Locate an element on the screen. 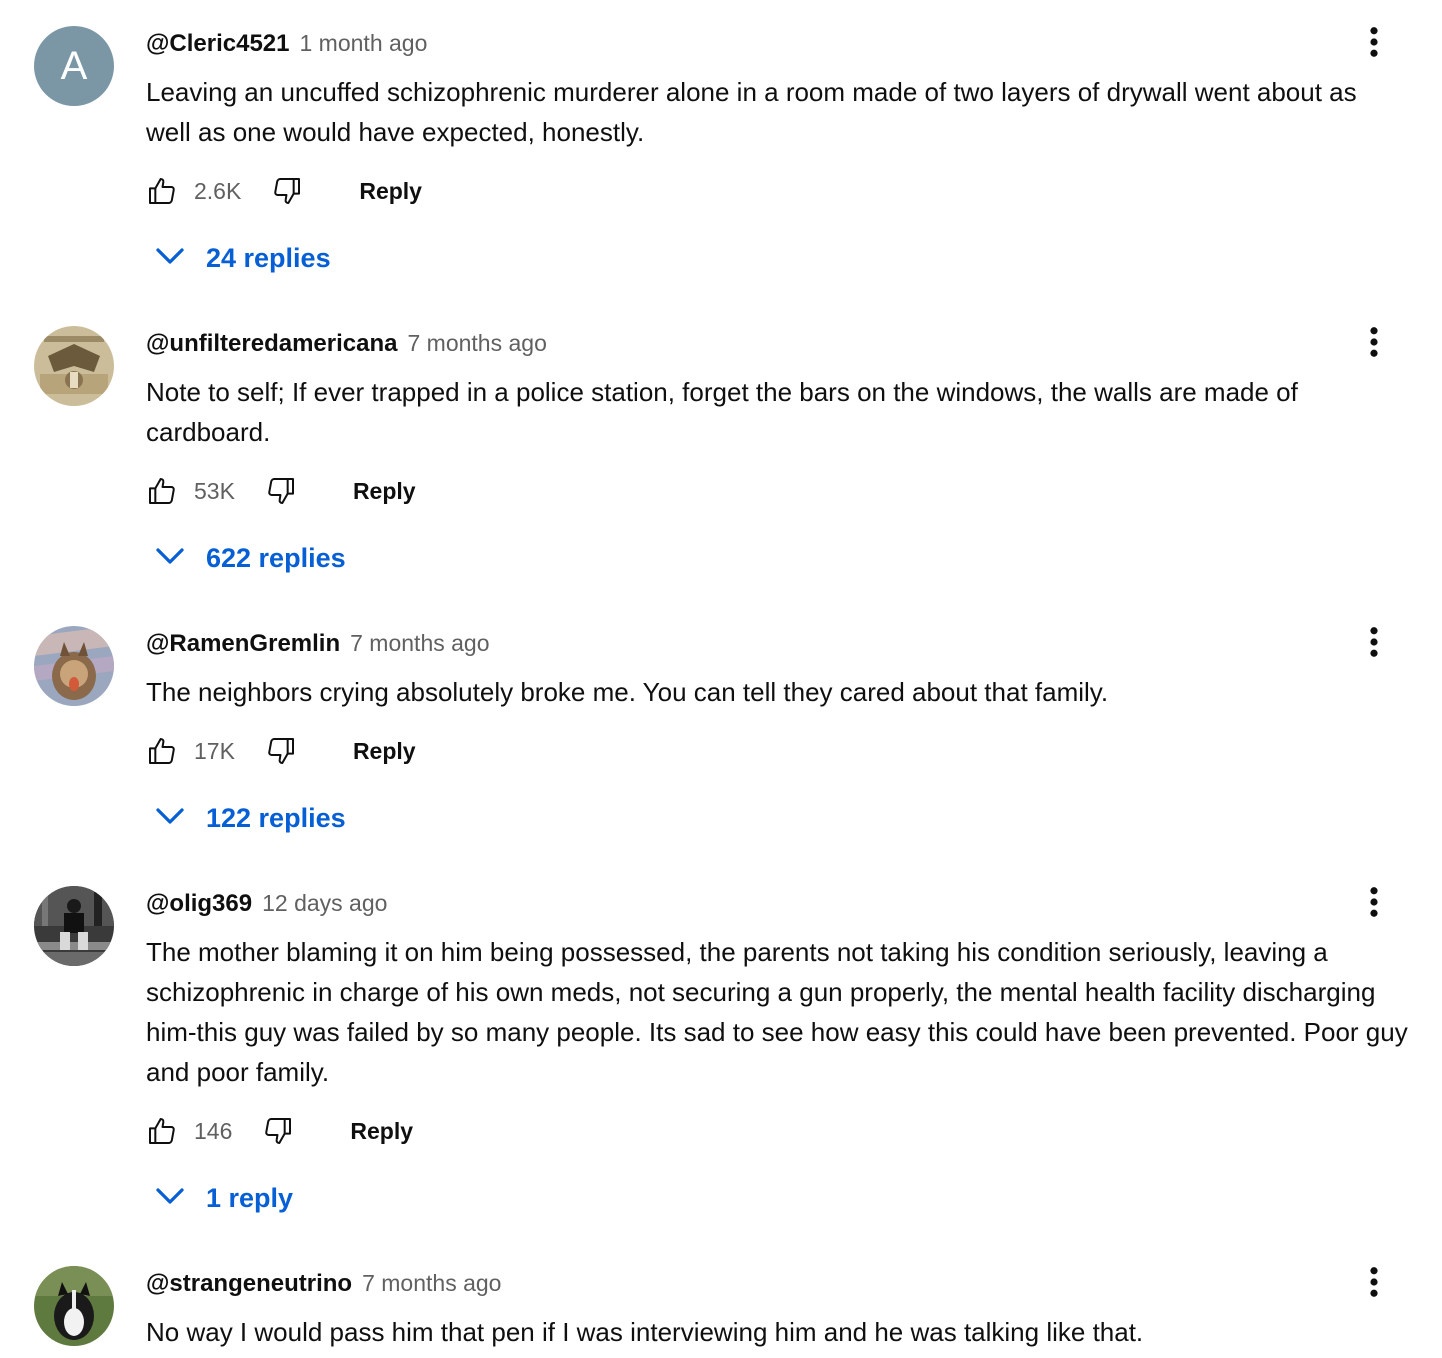 The height and width of the screenshot is (1358, 1442). comment-header: @RamenGremlin 7 months ago is located at coordinates (318, 644).